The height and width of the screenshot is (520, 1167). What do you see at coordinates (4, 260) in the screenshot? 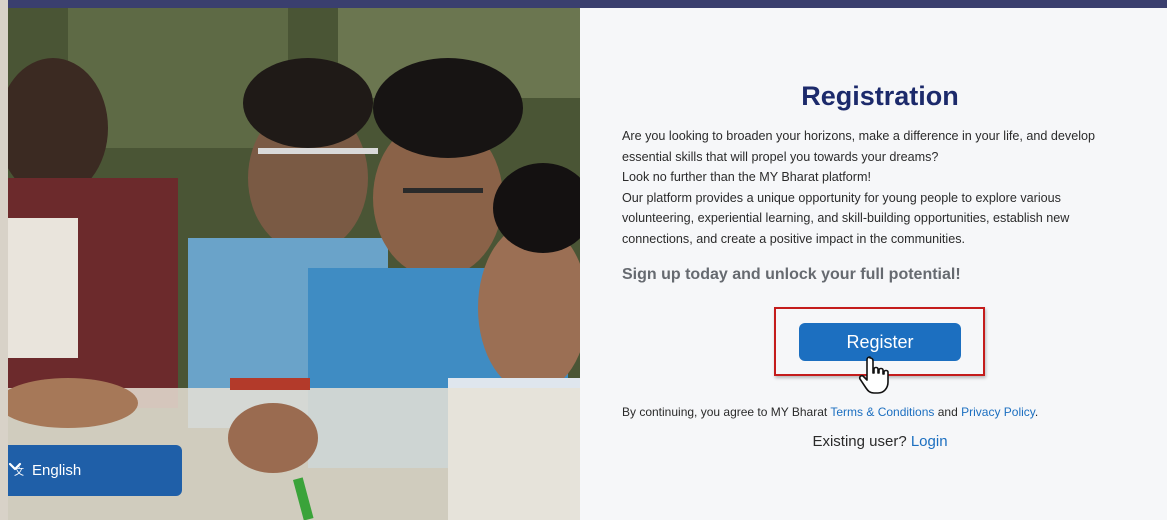
I see `window-left-edge` at bounding box center [4, 260].